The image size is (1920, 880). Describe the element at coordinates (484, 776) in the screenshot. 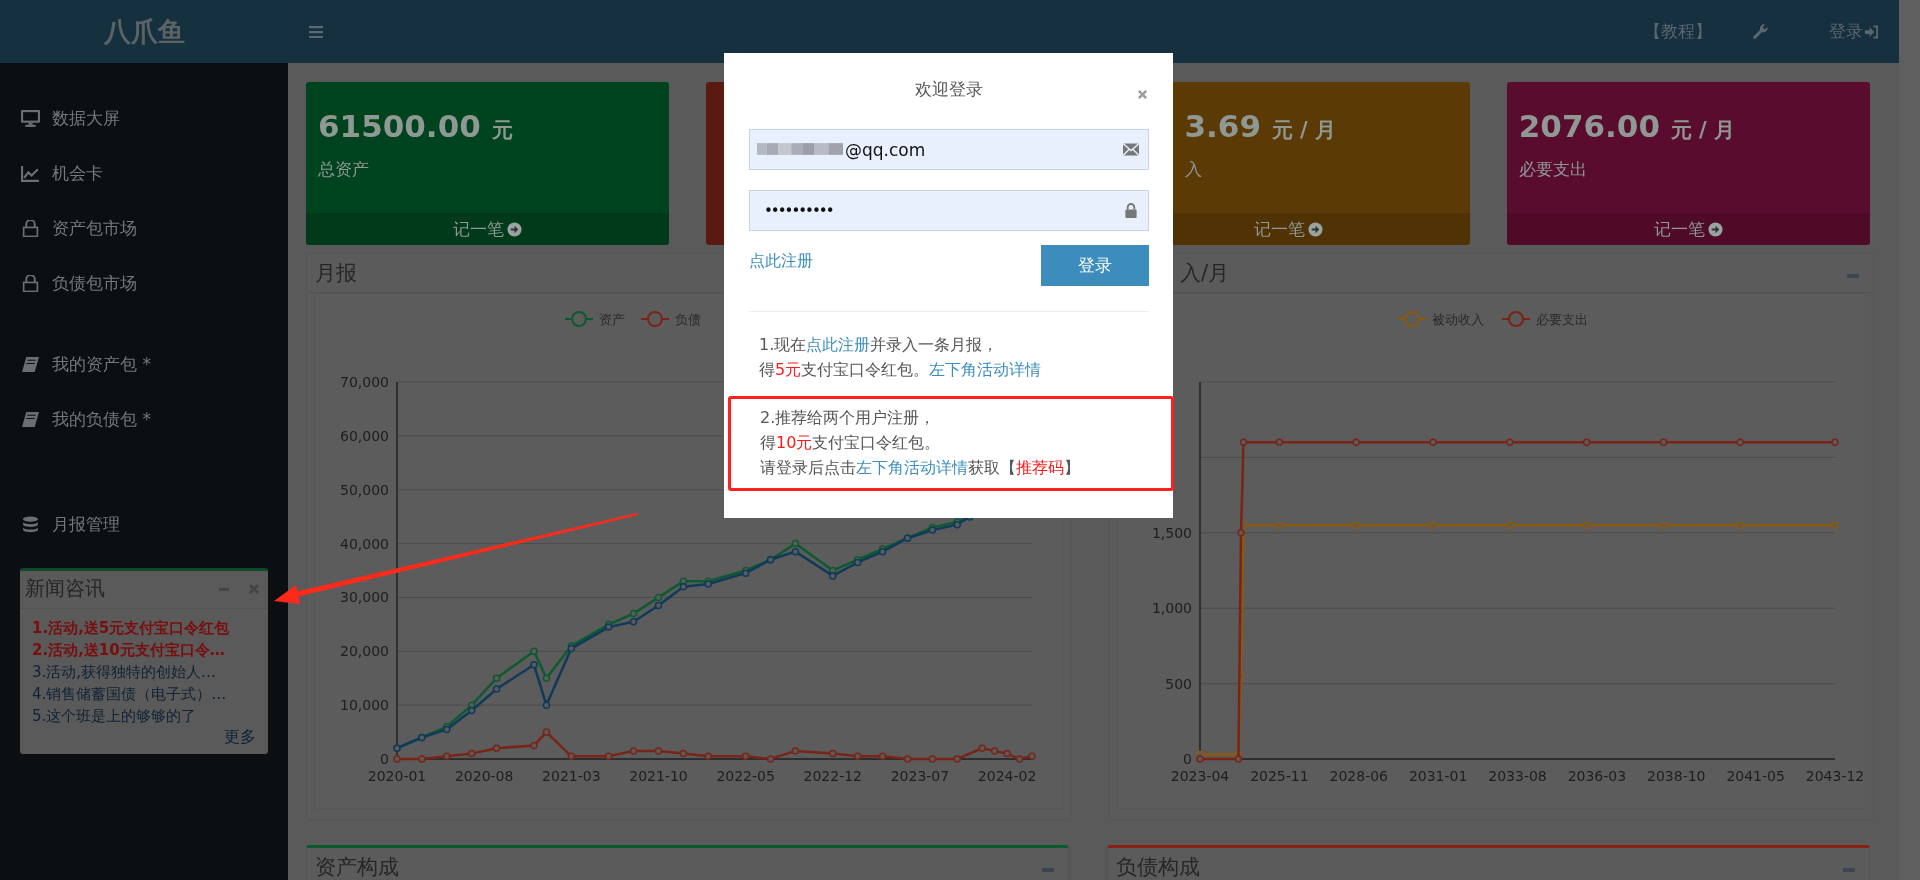

I see `axis-label: 2020-08` at that location.